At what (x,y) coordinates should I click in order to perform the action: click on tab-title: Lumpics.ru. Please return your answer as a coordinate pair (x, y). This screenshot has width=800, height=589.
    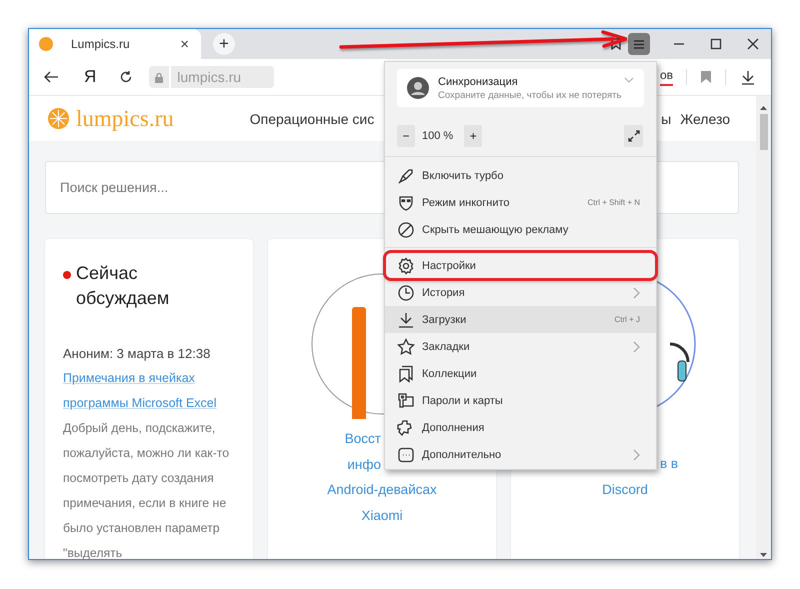
    Looking at the image, I should click on (101, 44).